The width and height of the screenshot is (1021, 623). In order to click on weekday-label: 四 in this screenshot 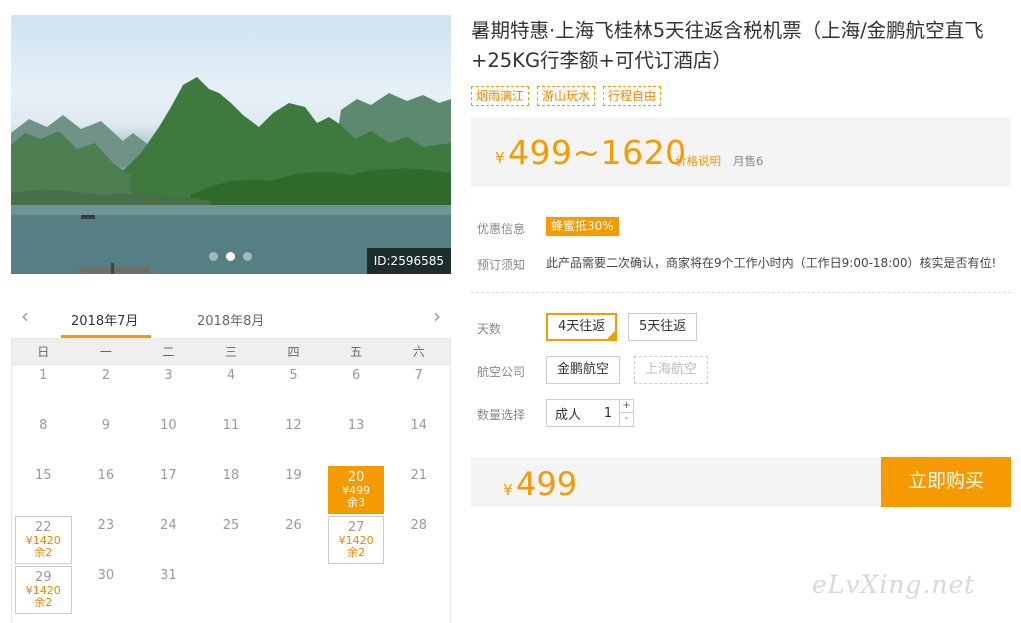, I will do `click(293, 352)`.